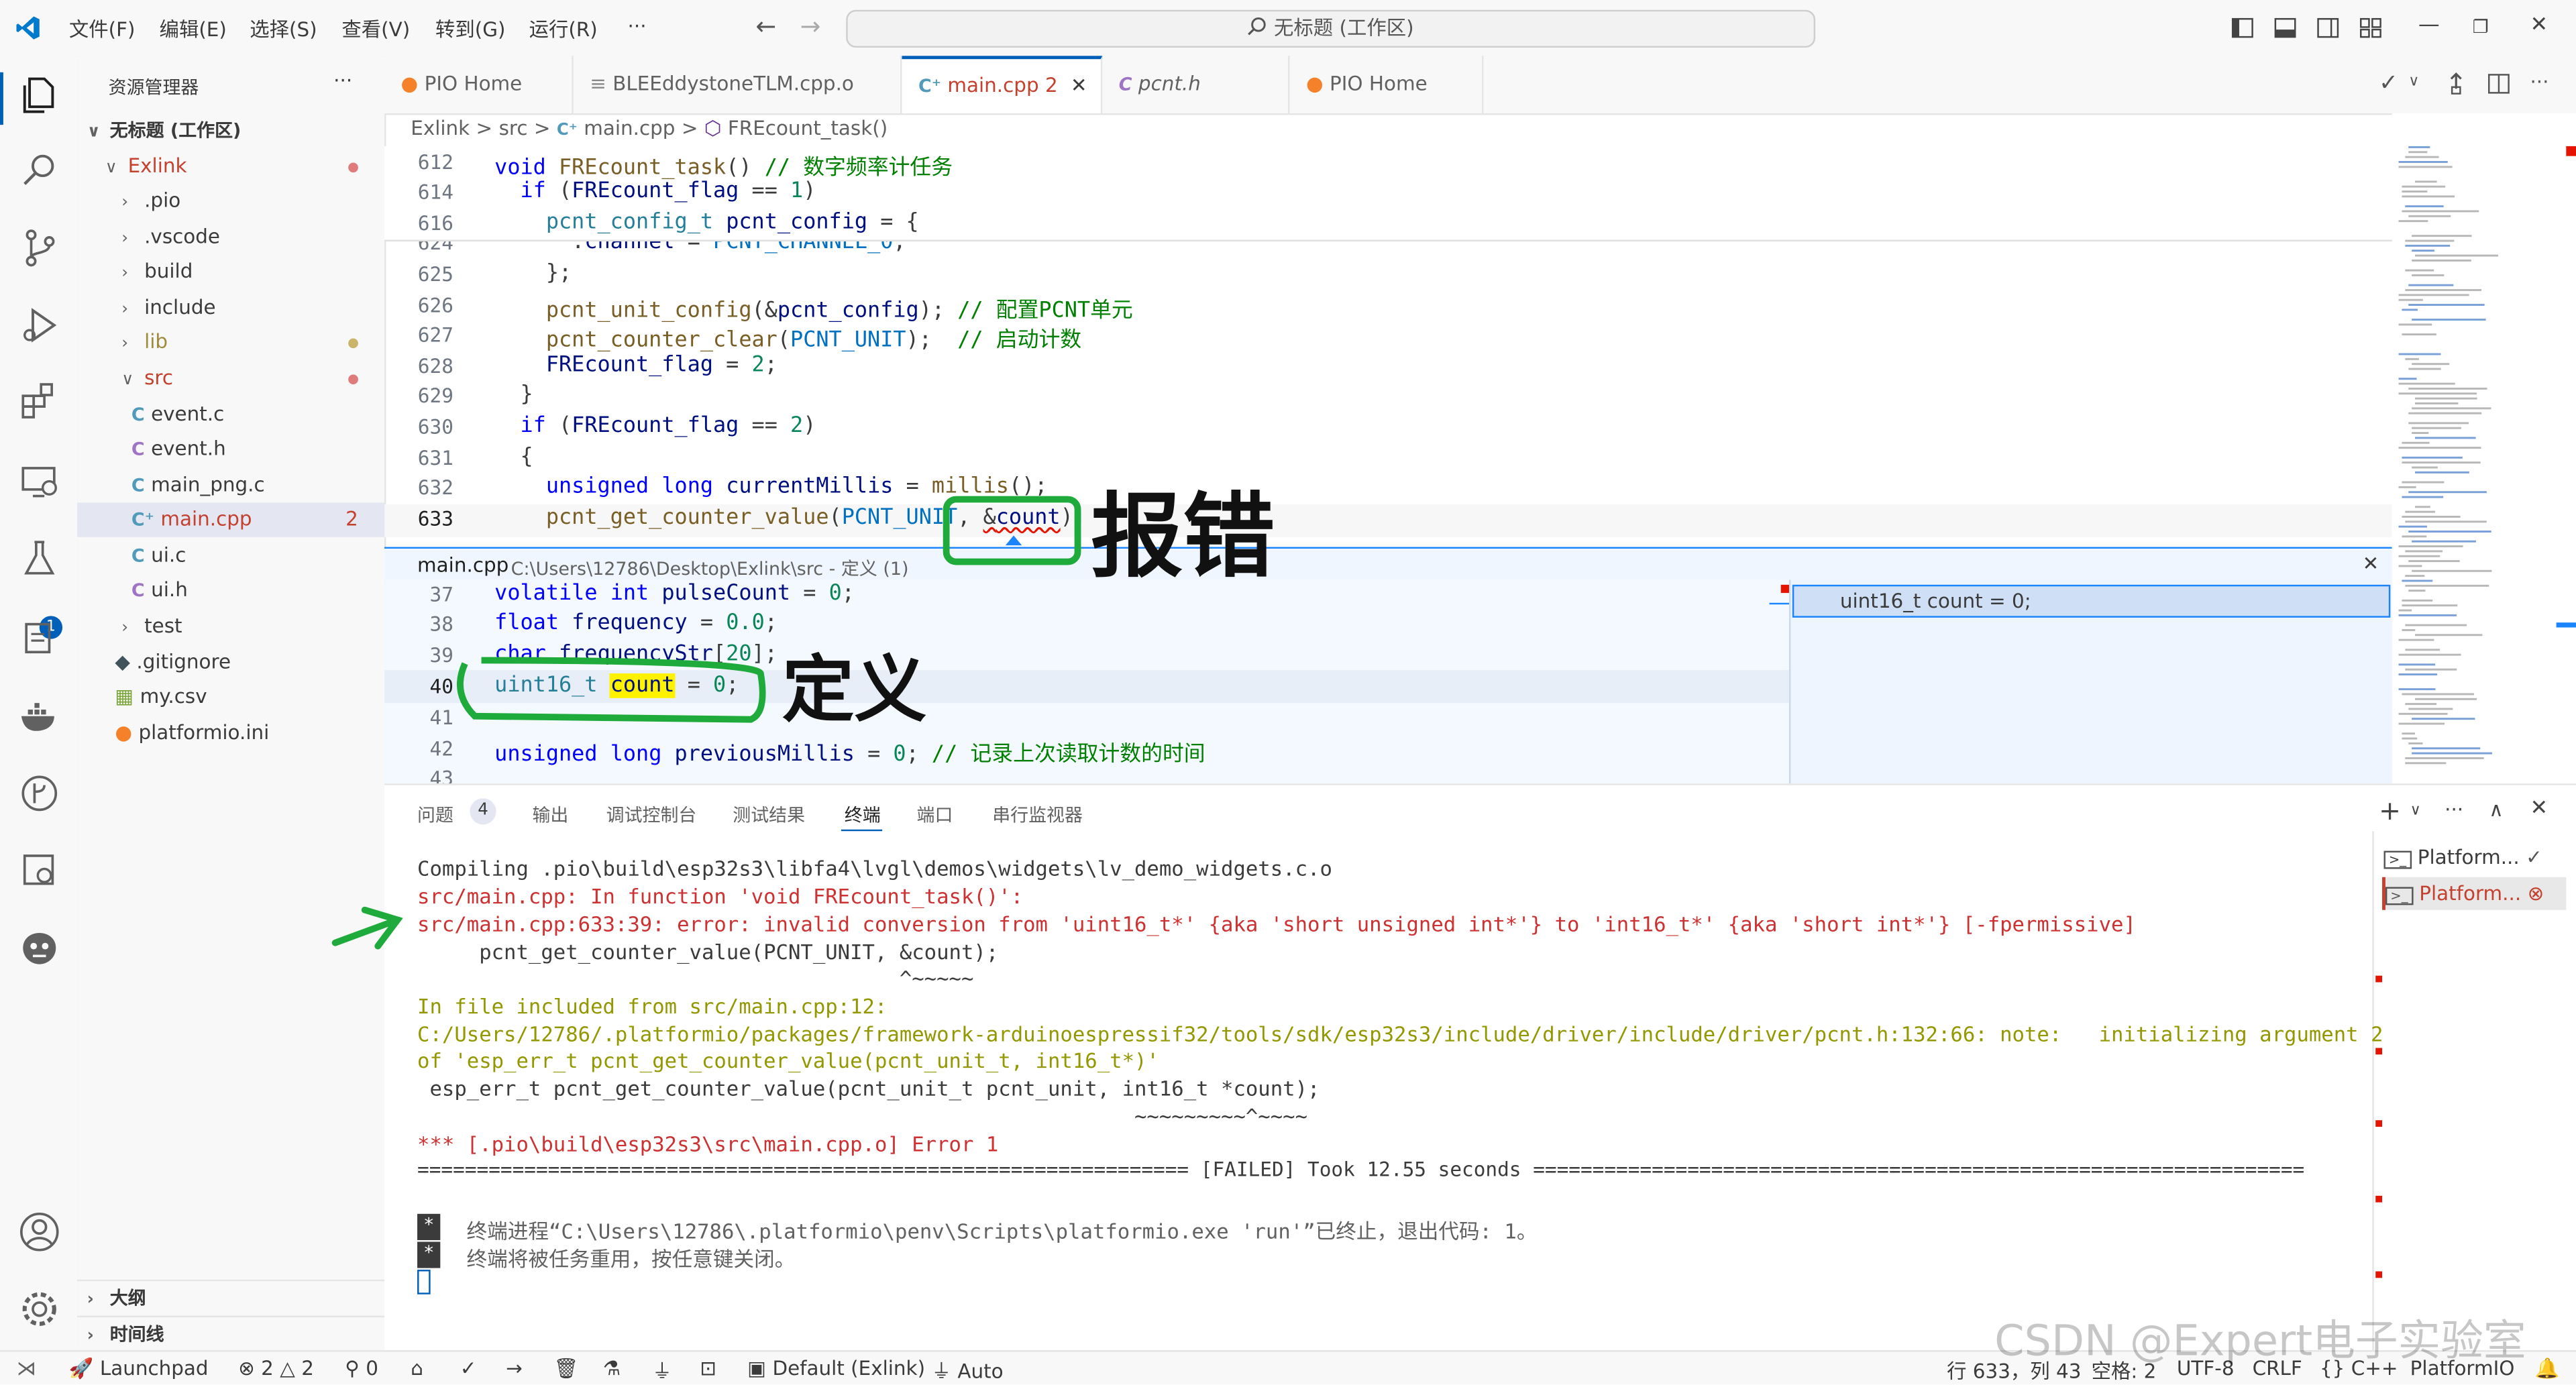 The width and height of the screenshot is (2576, 1385). What do you see at coordinates (287, 1368) in the screenshot?
I see `warning-icon: △` at bounding box center [287, 1368].